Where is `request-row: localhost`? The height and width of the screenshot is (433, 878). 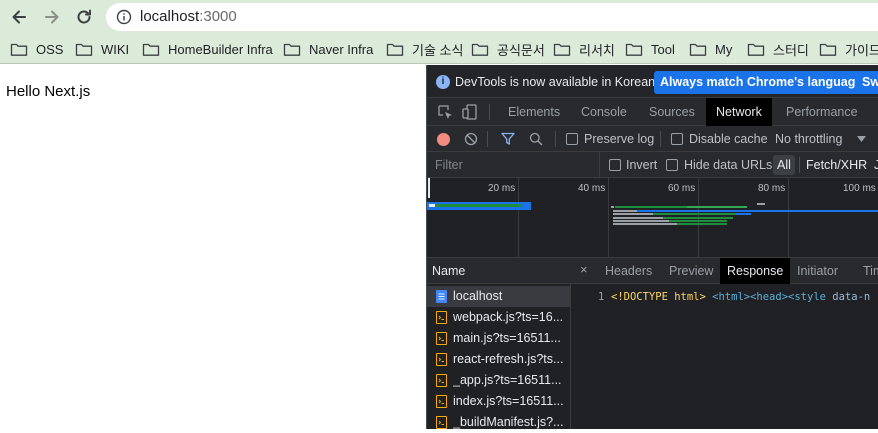 request-row: localhost is located at coordinates (498, 296).